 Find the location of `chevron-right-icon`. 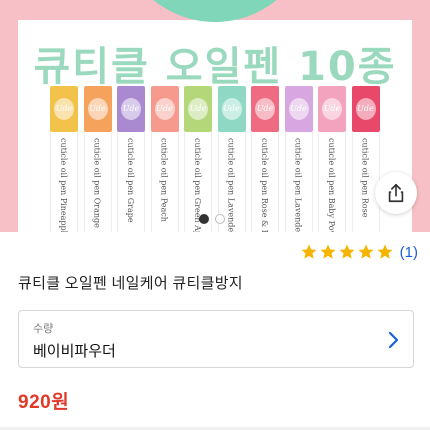

chevron-right-icon is located at coordinates (393, 340).